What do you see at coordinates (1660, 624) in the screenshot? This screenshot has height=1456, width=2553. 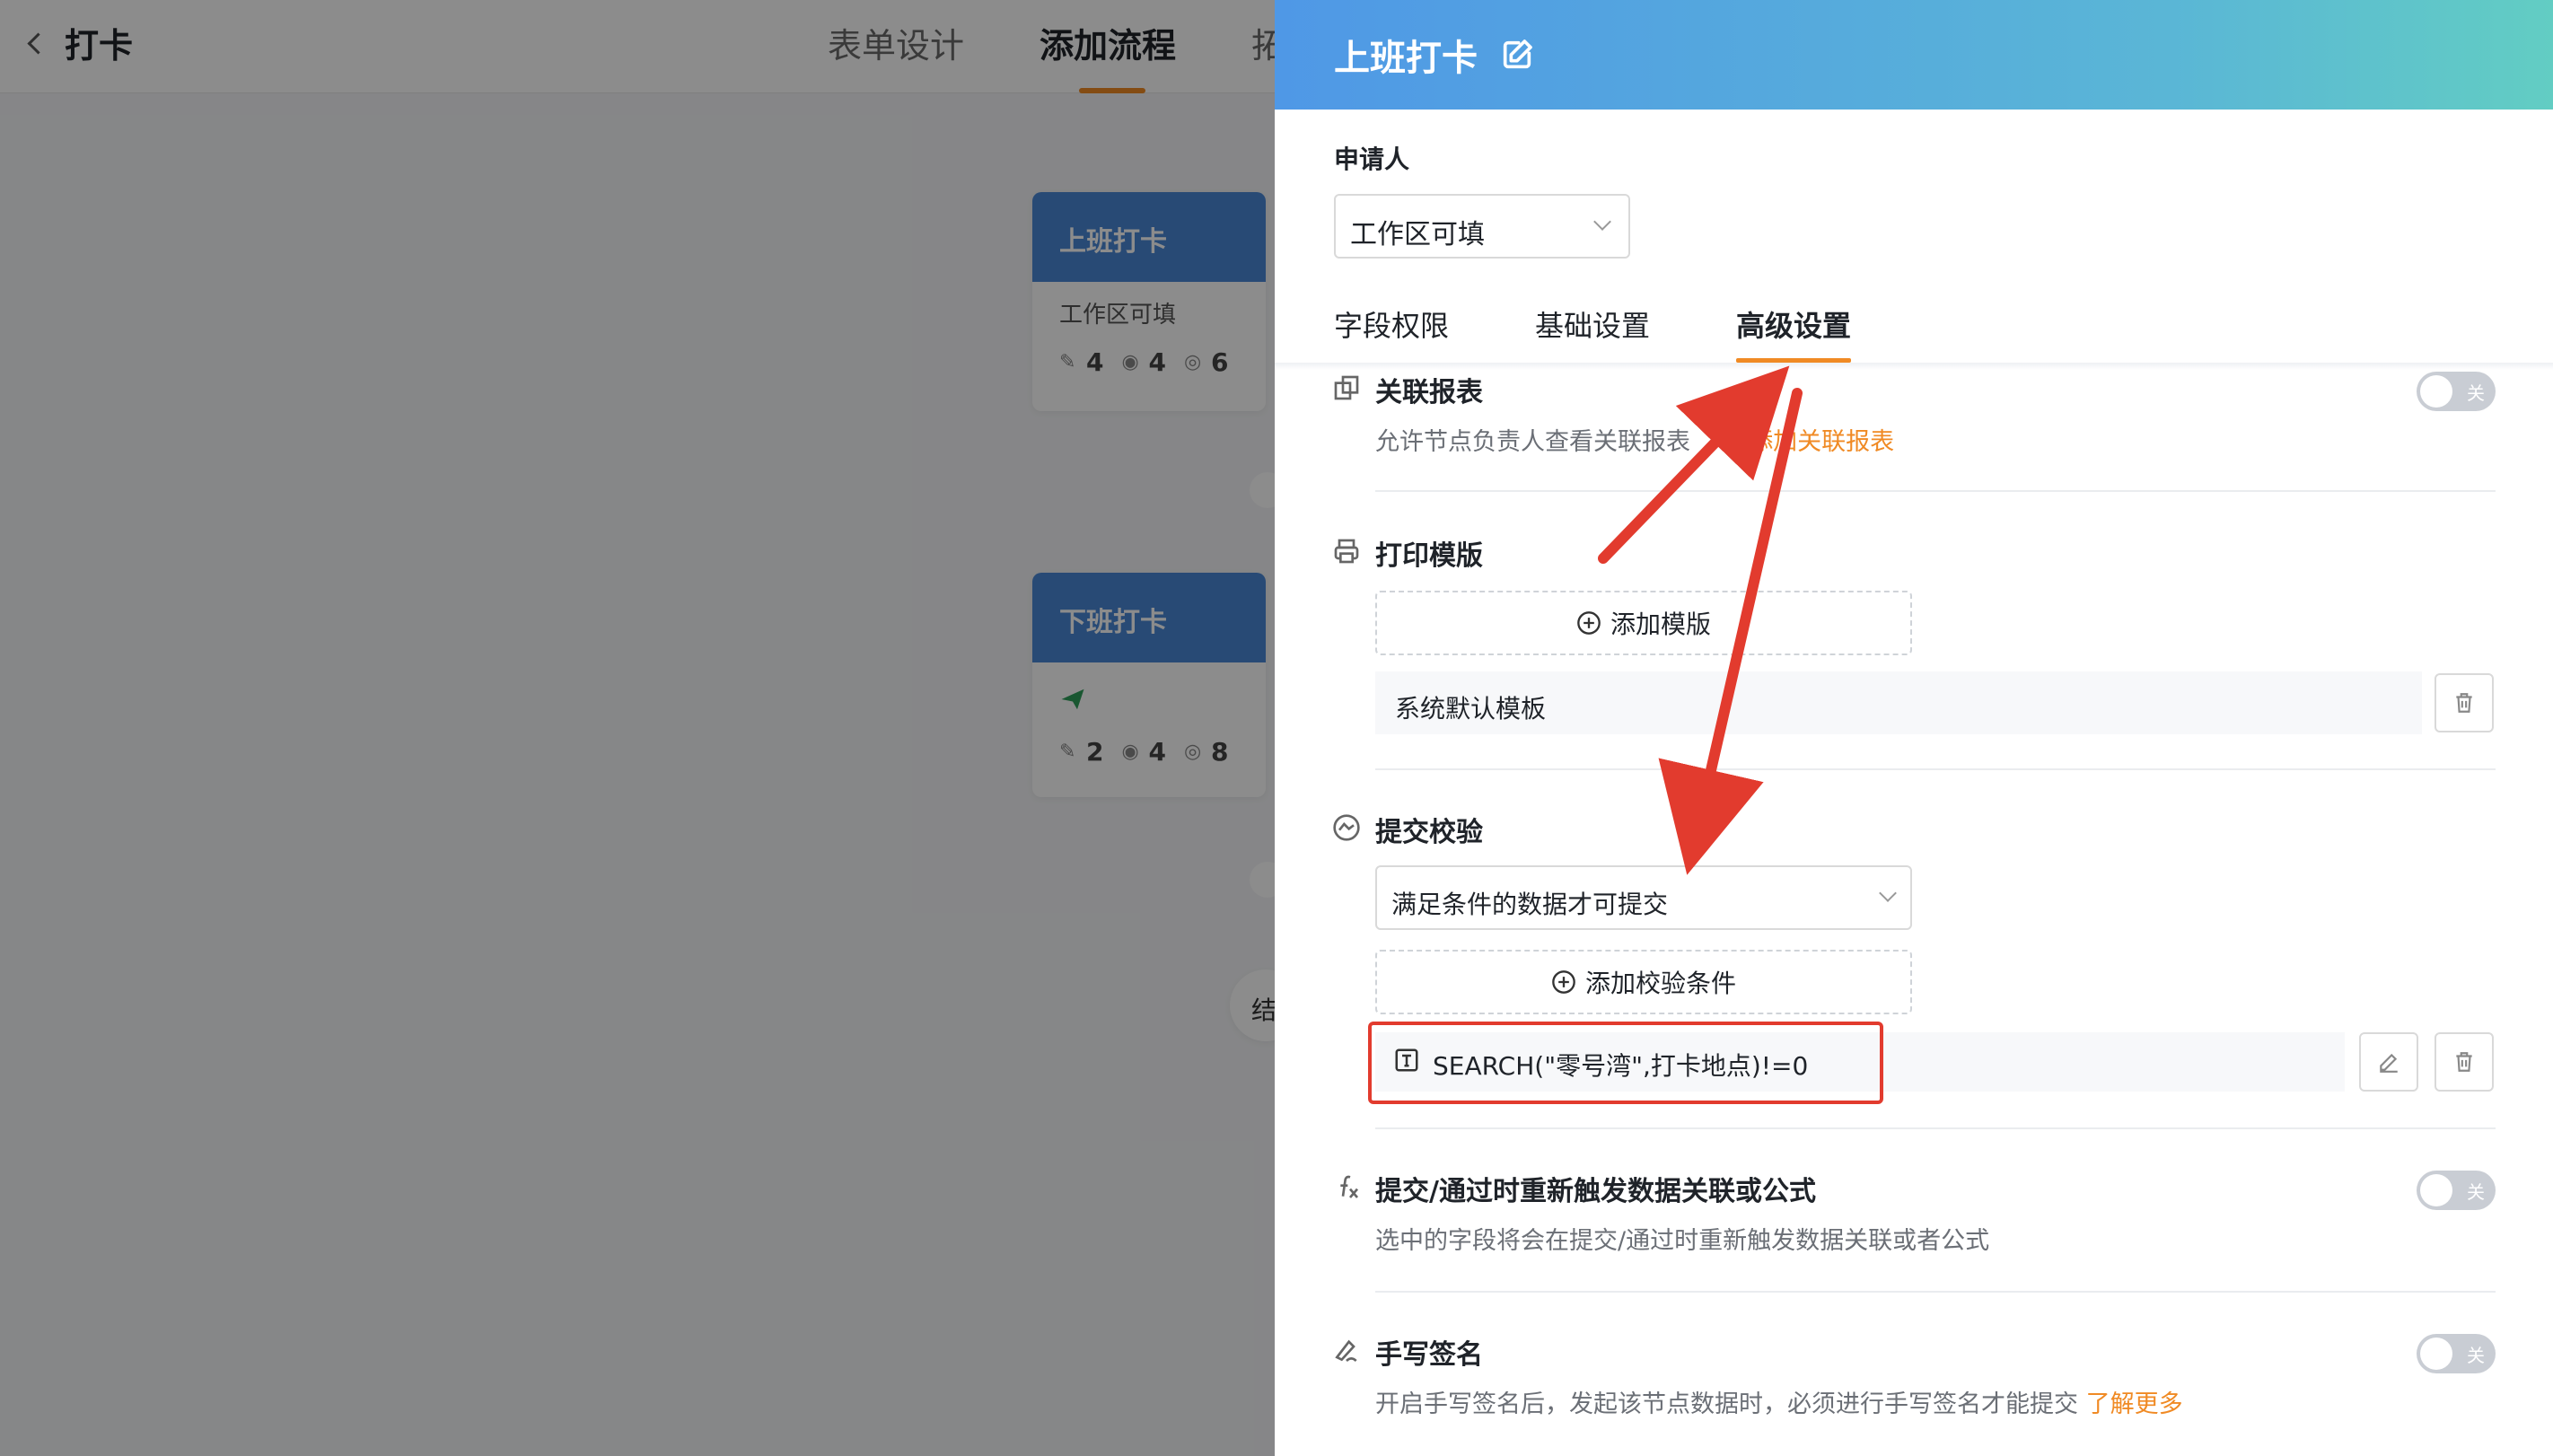 I see `add-template-label: 添加模版` at bounding box center [1660, 624].